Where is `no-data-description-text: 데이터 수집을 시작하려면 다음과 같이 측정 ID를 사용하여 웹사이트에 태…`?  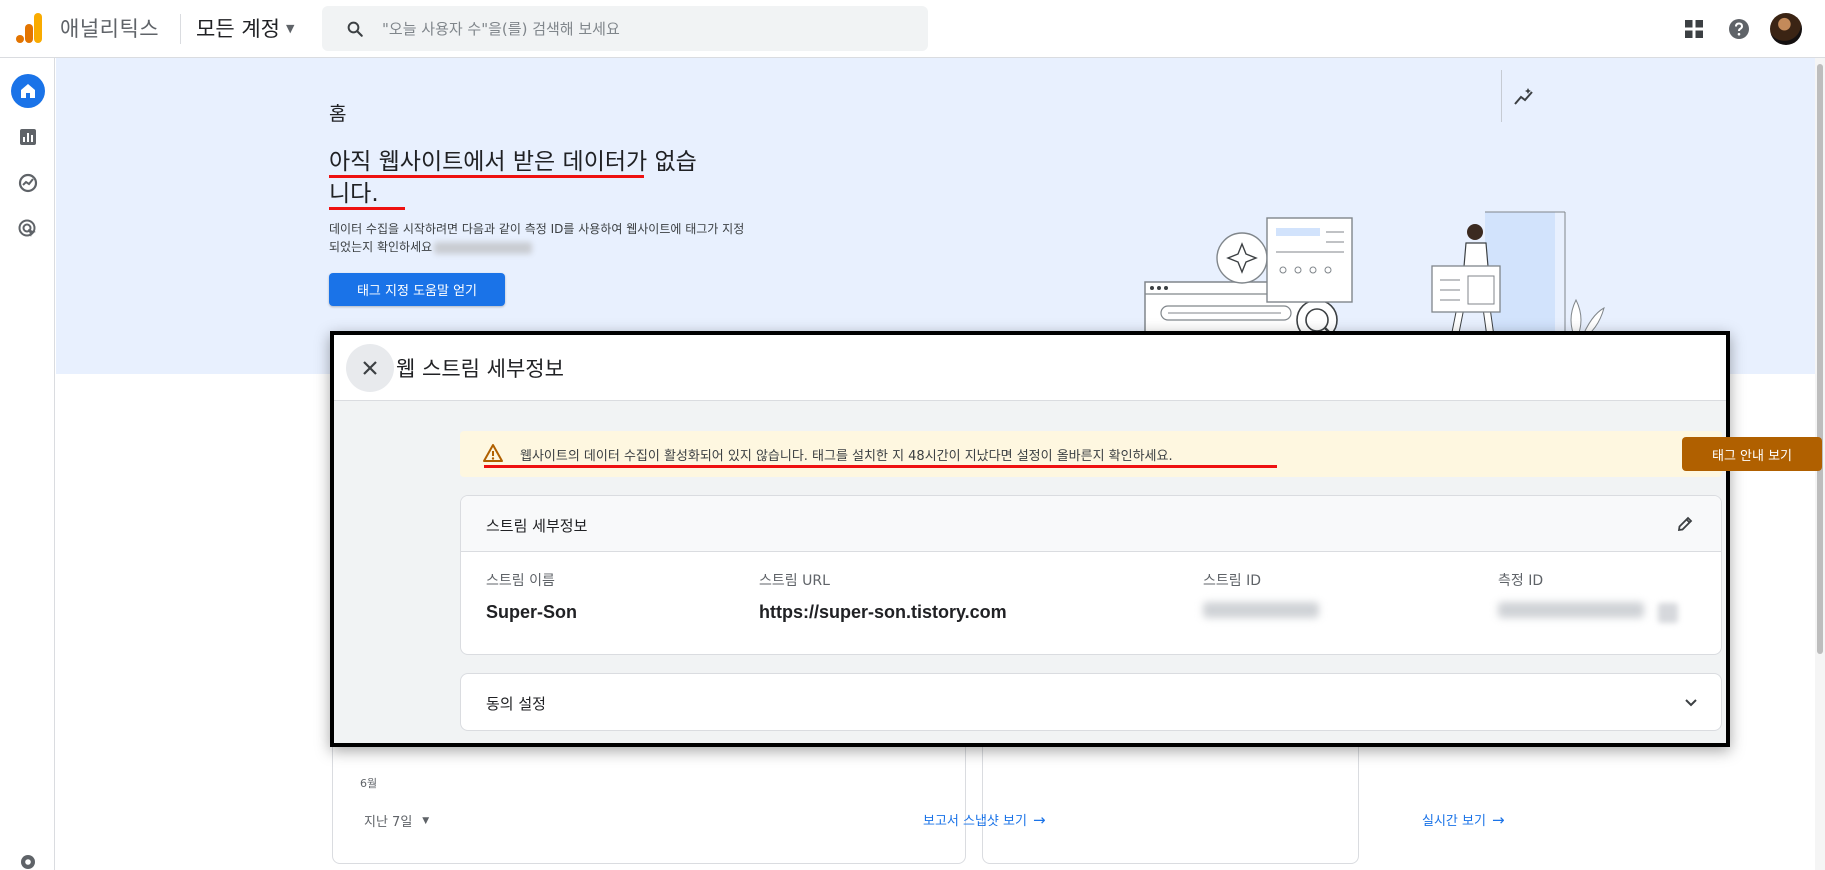 no-data-description-text: 데이터 수집을 시작하려면 다음과 같이 측정 ID를 사용하여 웹사이트에 태… is located at coordinates (537, 238).